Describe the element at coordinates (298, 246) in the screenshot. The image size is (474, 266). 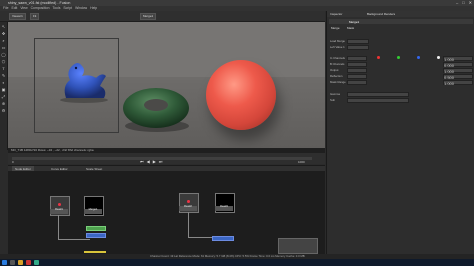
I see `node-minimap` at that location.